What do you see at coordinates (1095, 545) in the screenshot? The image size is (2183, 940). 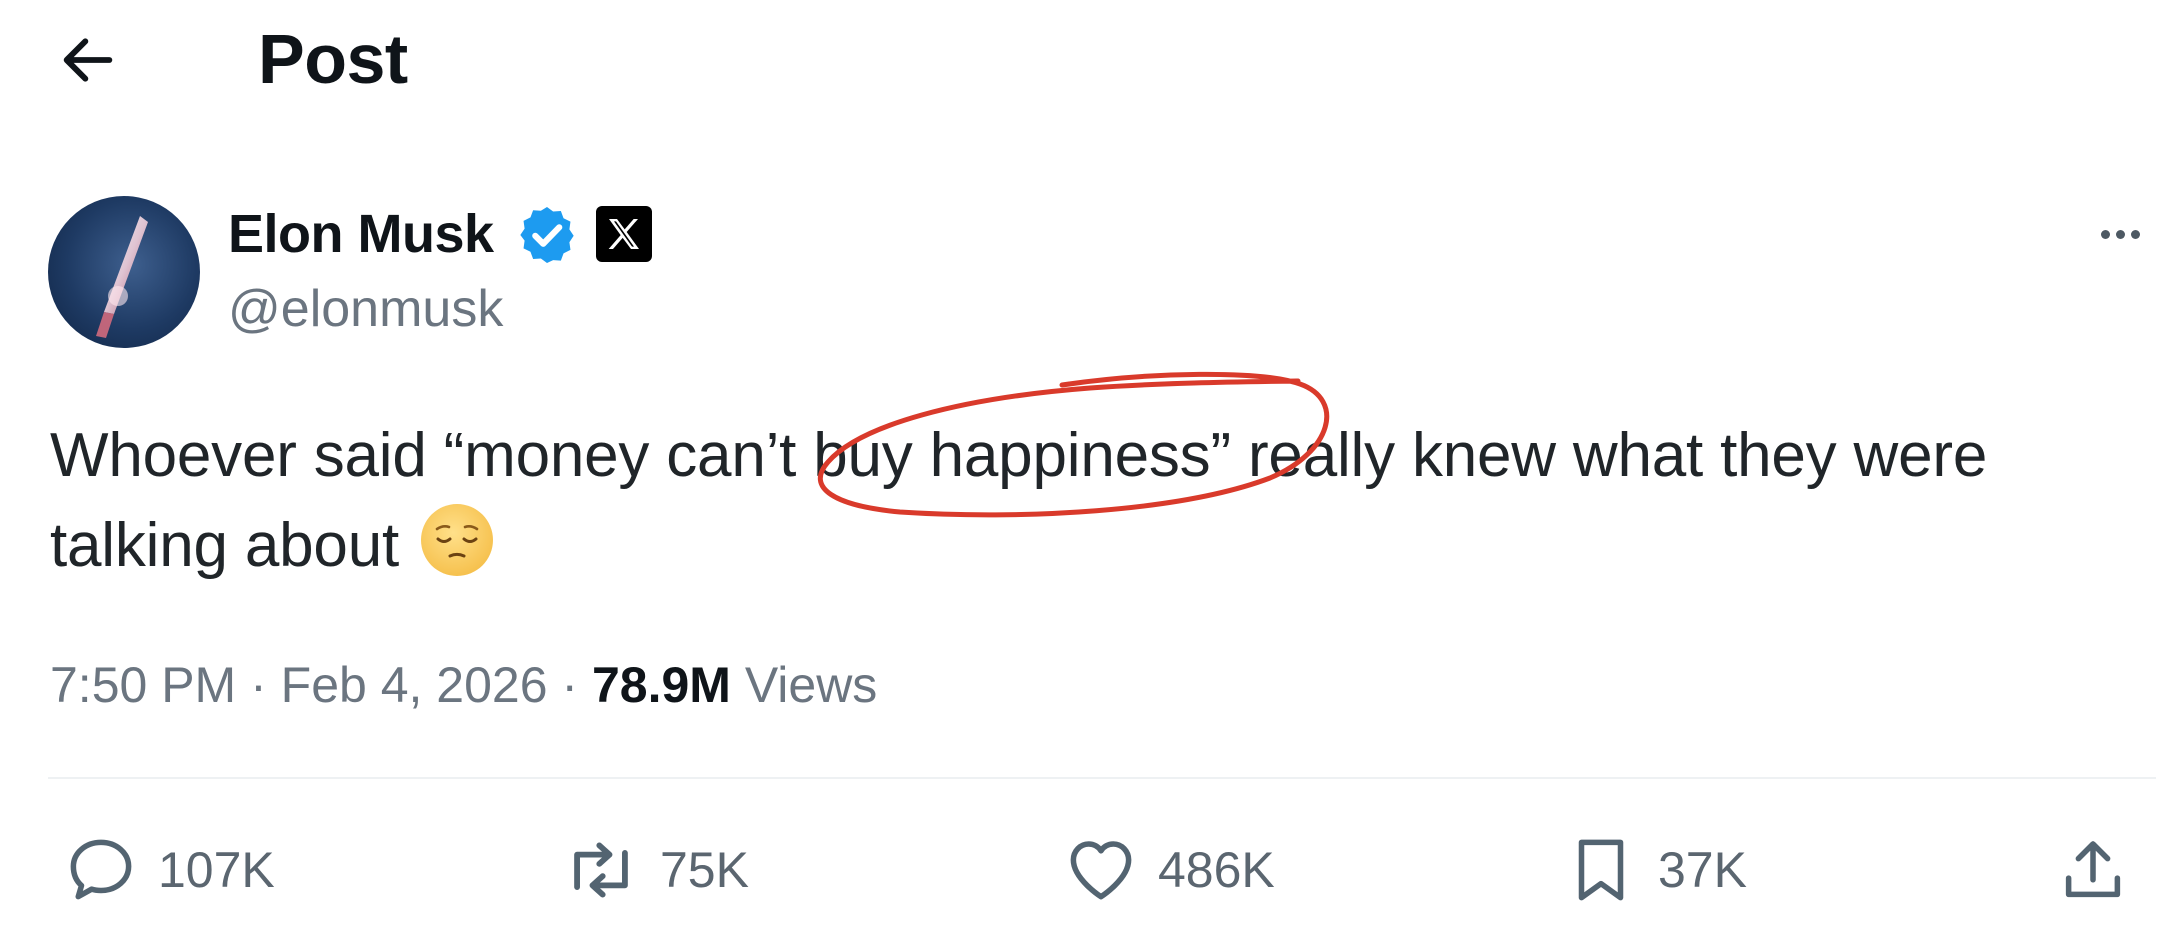 I see `post-line-2: talking about` at bounding box center [1095, 545].